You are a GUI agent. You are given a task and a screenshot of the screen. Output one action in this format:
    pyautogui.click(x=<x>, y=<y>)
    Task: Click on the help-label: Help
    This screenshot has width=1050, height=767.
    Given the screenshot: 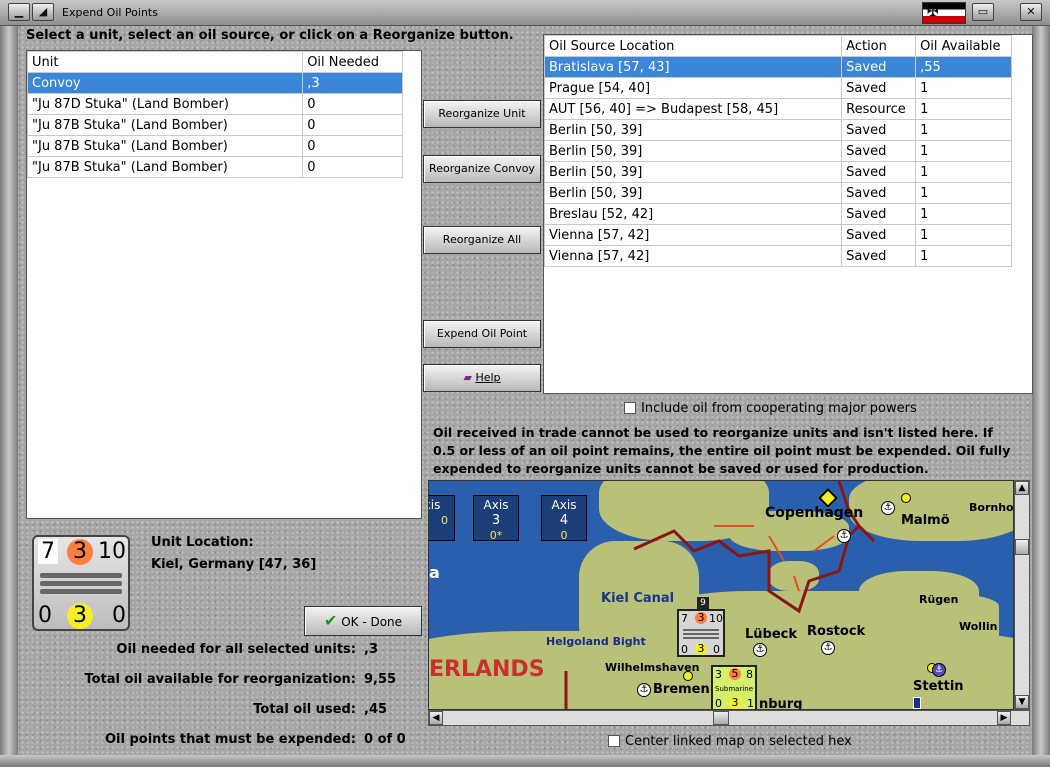 What is the action you would take?
    pyautogui.click(x=488, y=377)
    